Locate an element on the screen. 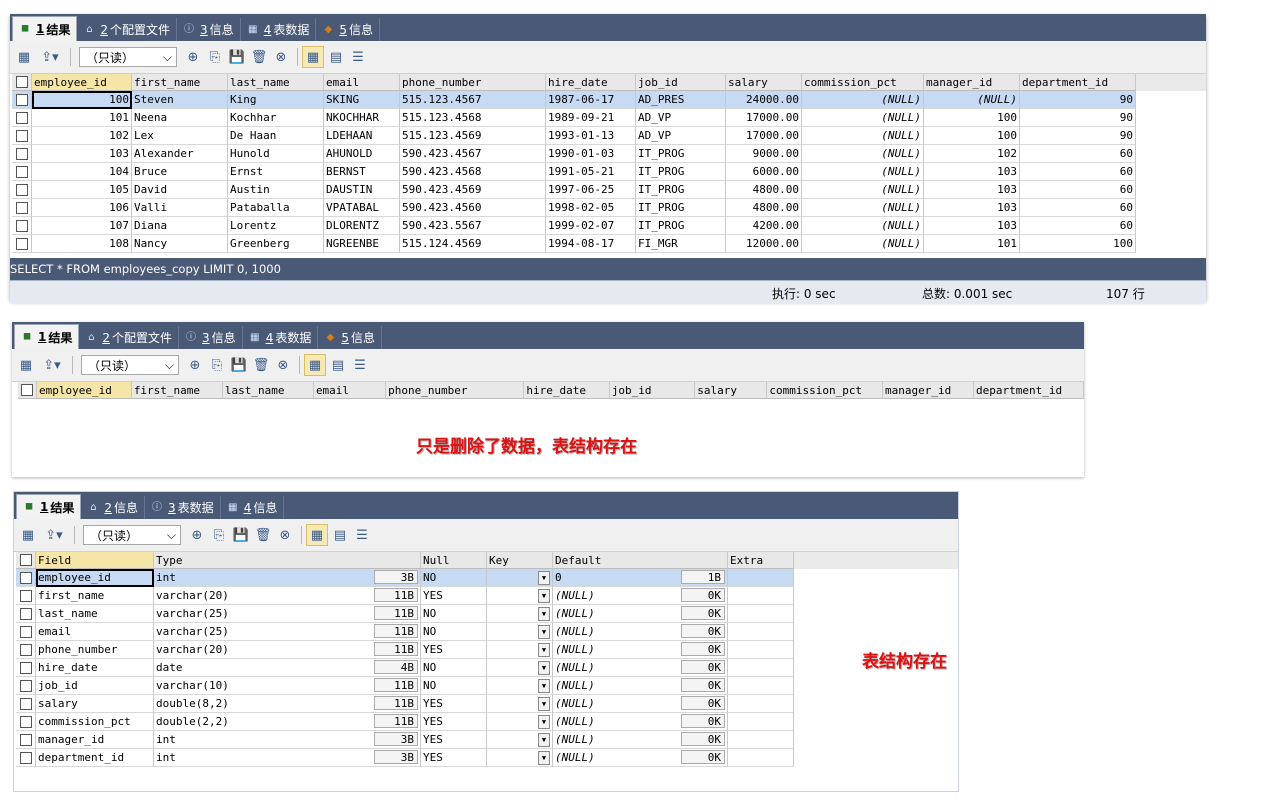  cell-hire_date: 1999-02-07 is located at coordinates (591, 226).